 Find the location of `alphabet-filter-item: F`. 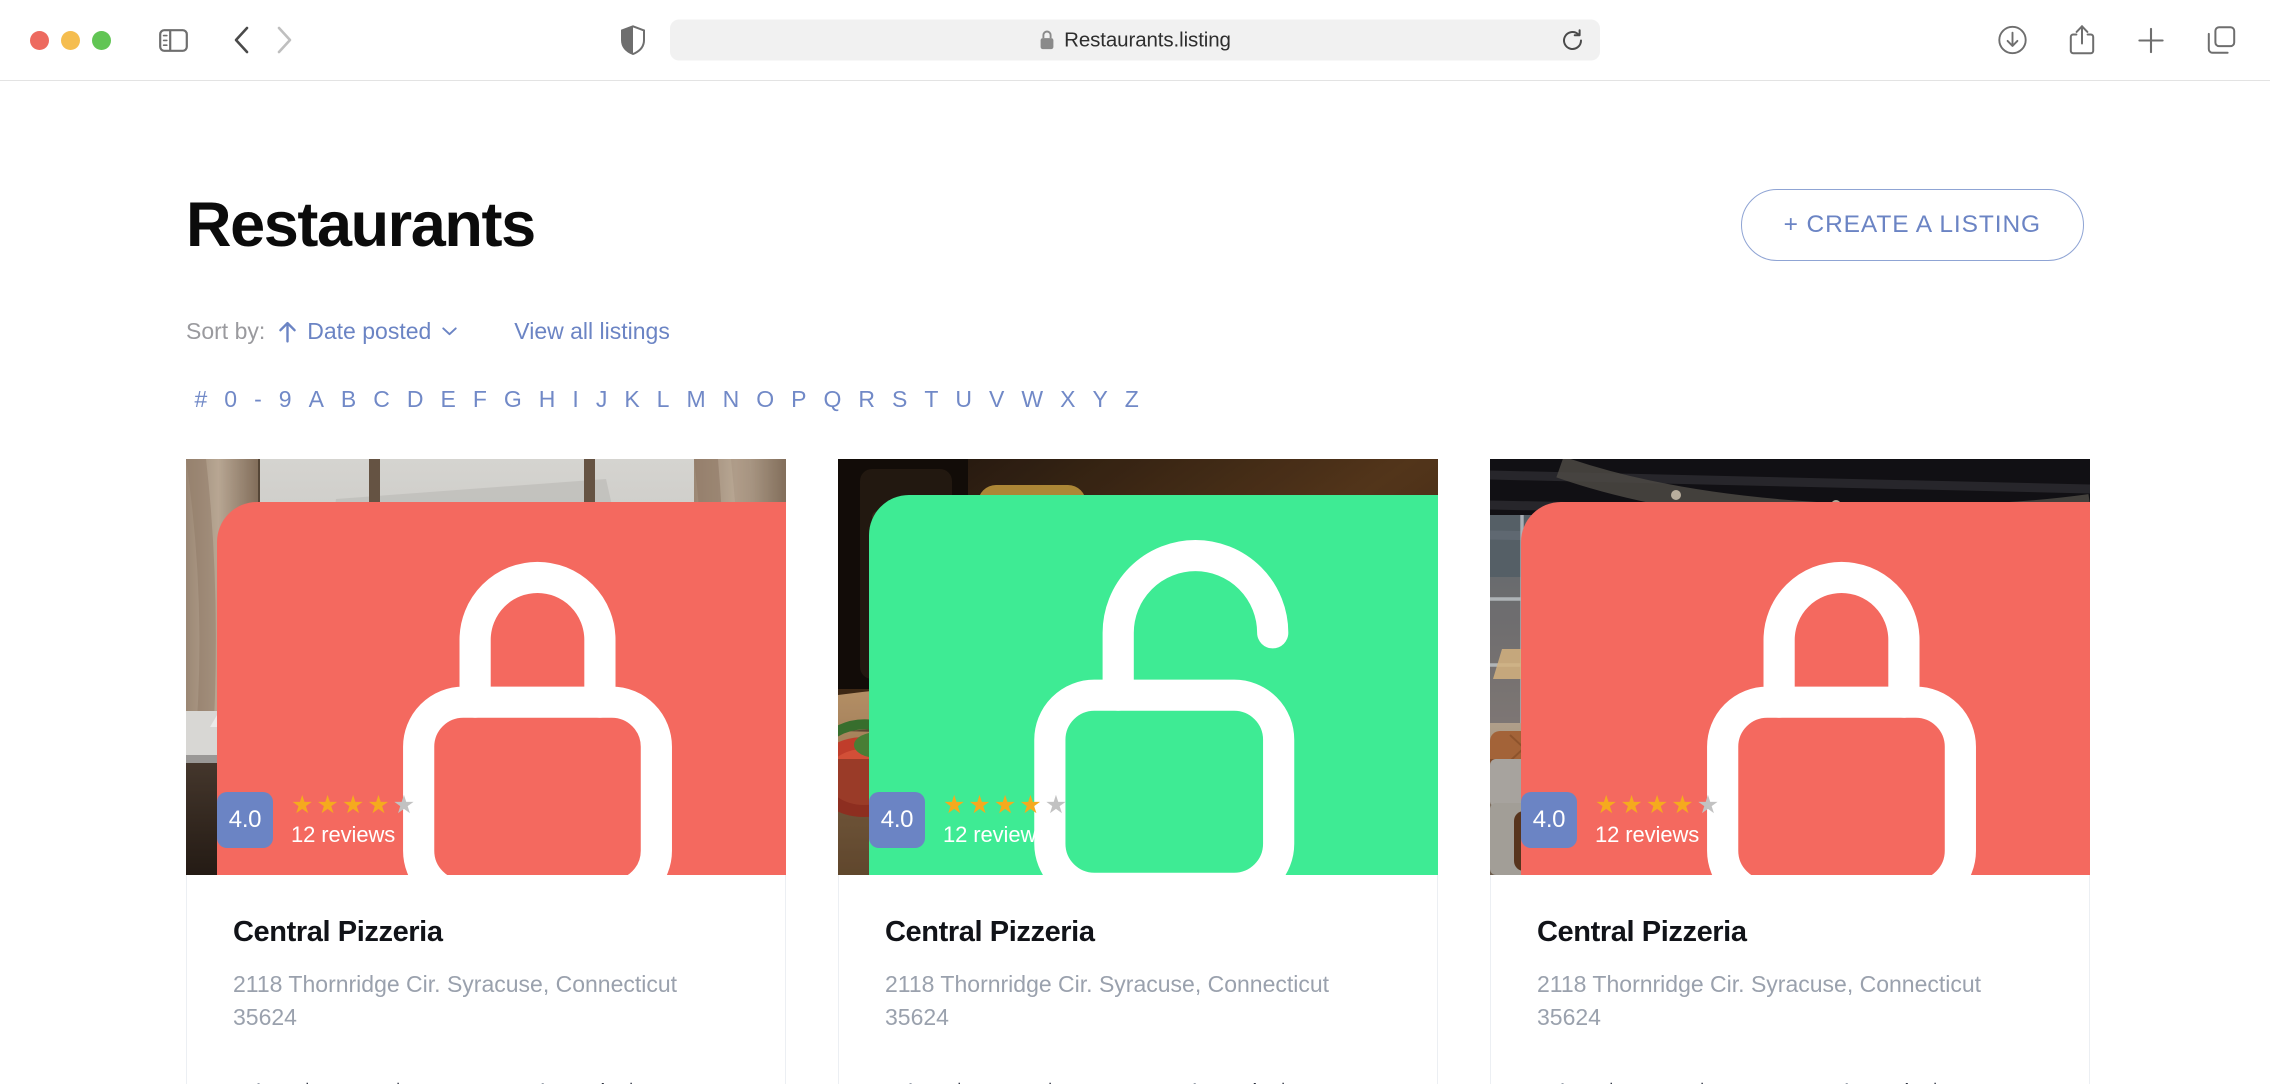

alphabet-filter-item: F is located at coordinates (479, 399).